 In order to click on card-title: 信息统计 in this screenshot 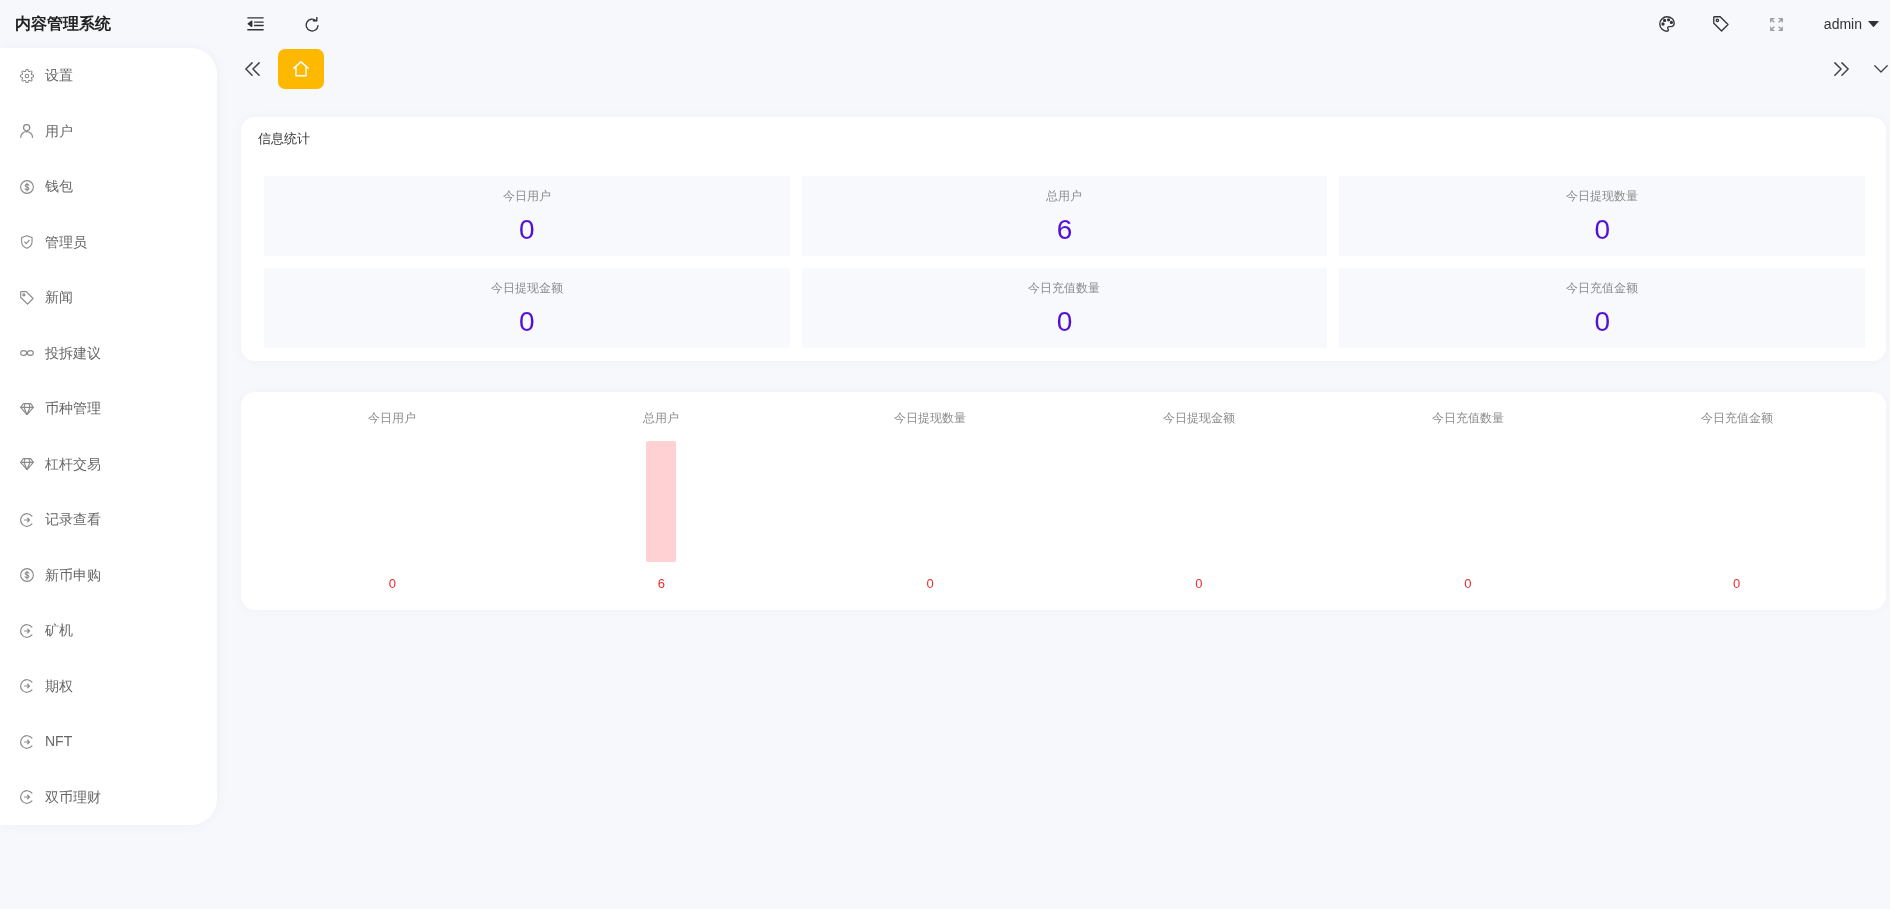, I will do `click(284, 139)`.